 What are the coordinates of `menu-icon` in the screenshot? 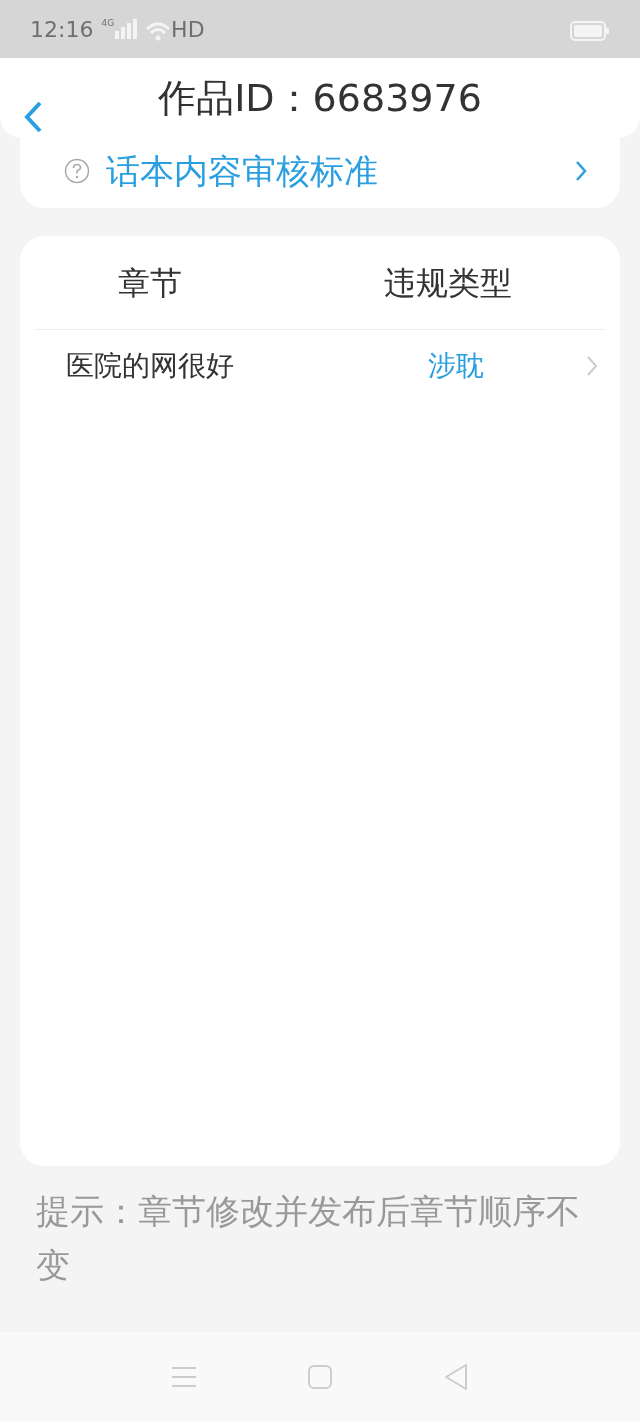 It's located at (184, 1377).